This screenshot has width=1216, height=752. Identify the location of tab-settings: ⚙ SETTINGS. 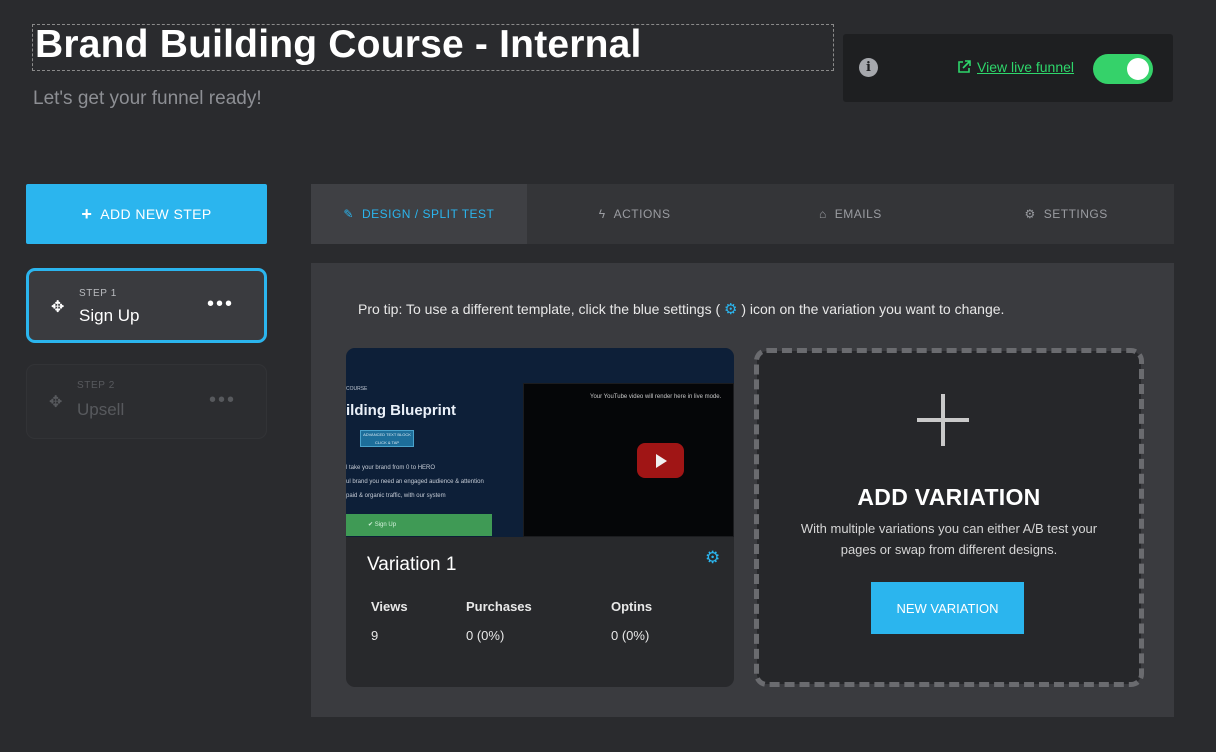
(1066, 214).